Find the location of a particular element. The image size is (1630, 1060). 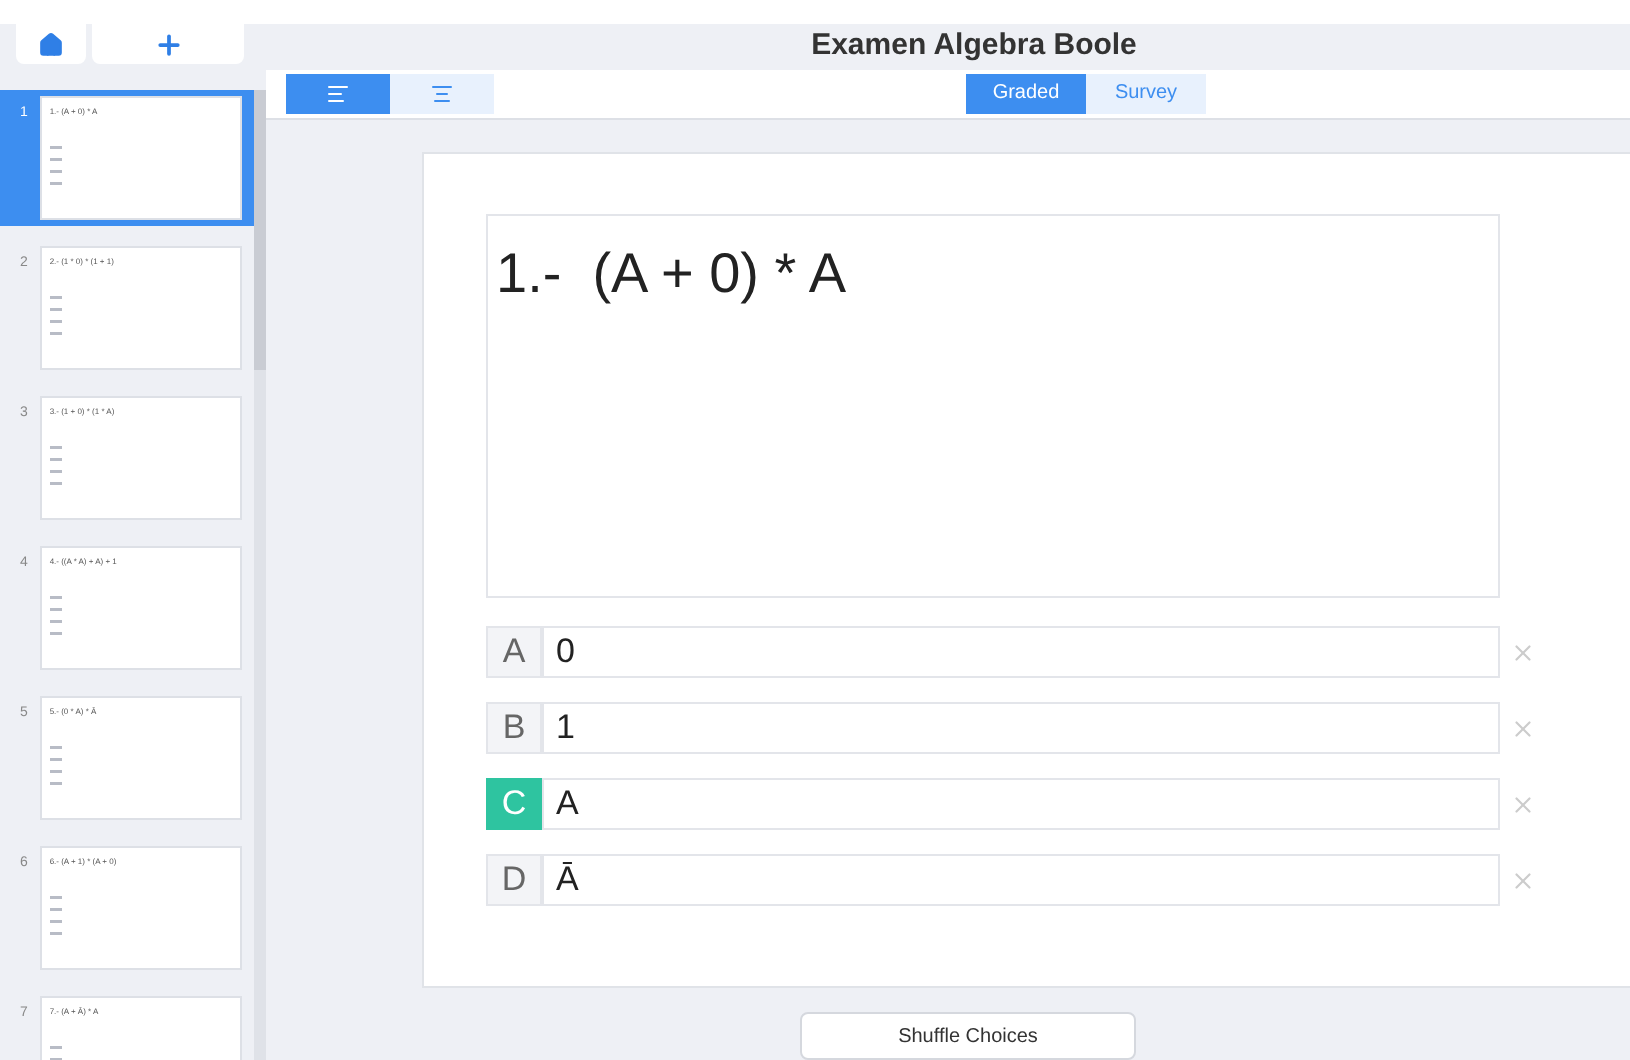

shuffle-button: Shuffle Choices is located at coordinates (968, 1036).